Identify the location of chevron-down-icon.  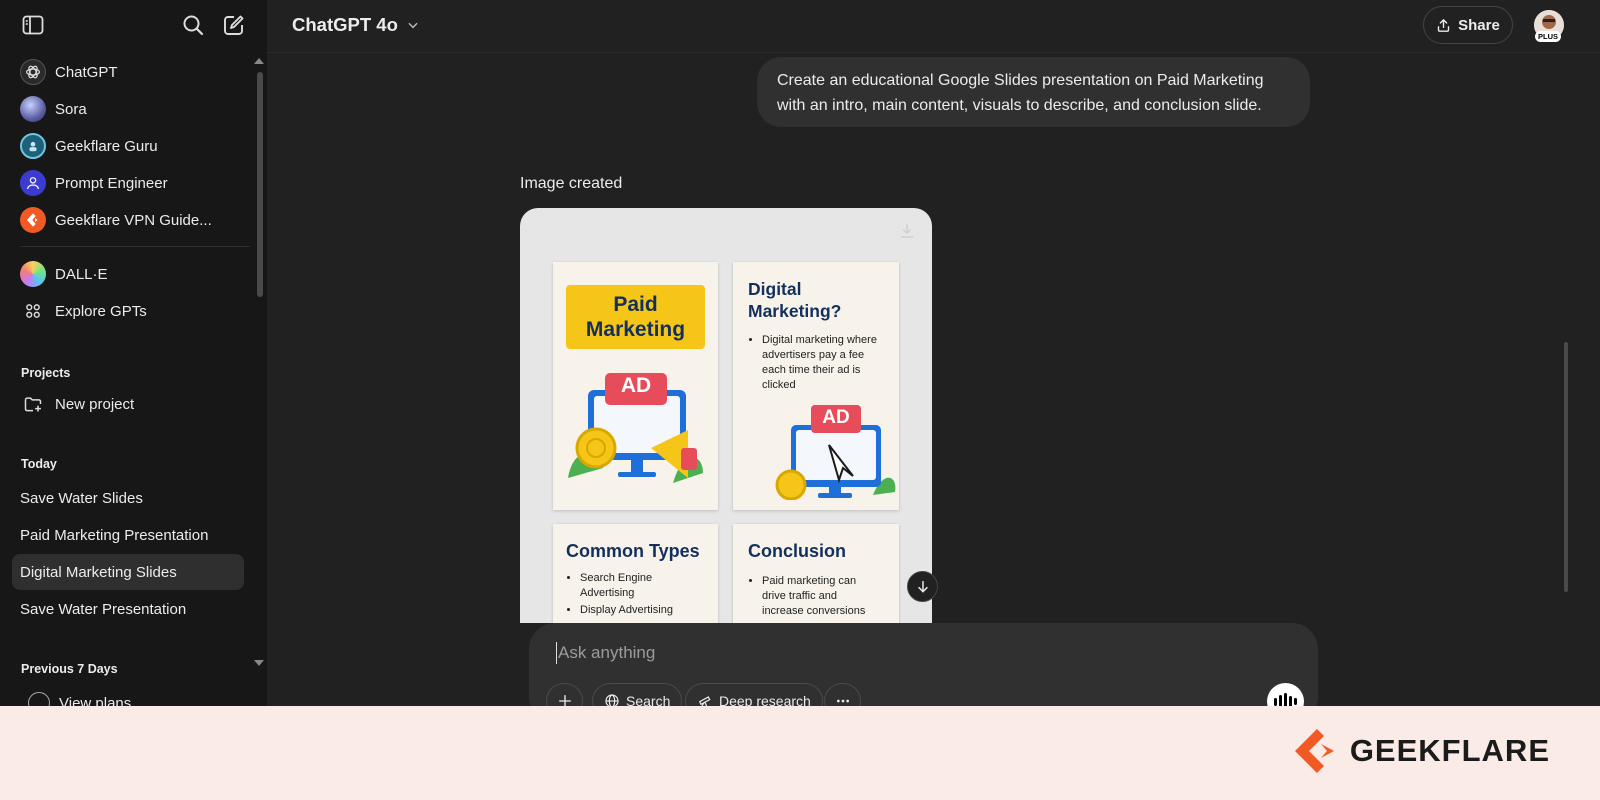
(413, 25).